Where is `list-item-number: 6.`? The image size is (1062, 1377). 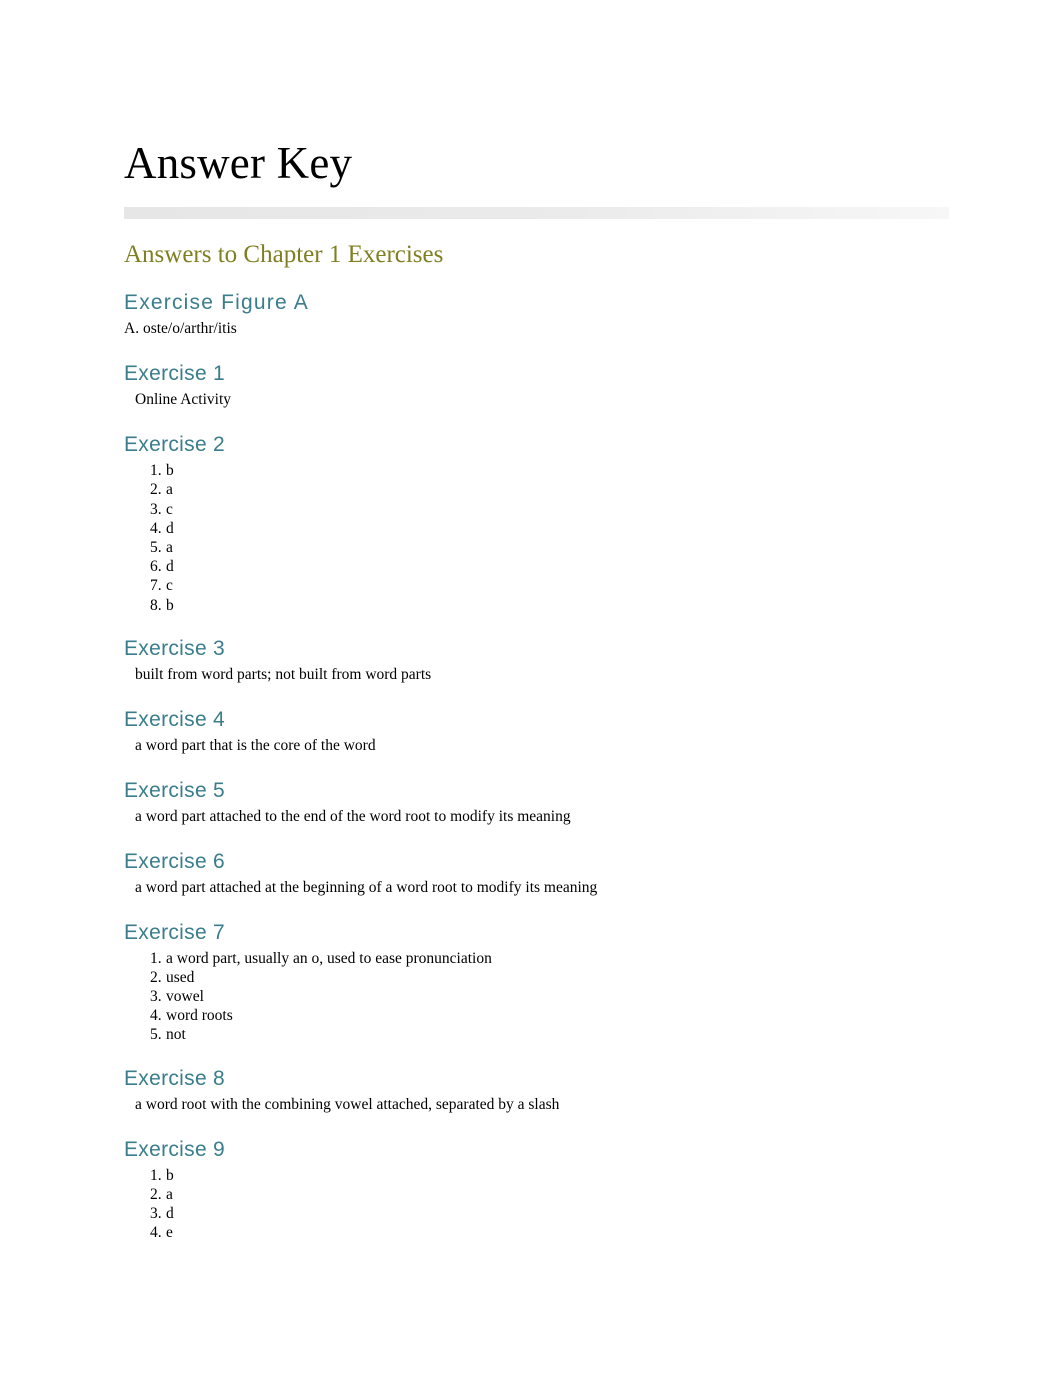 list-item-number: 6. is located at coordinates (156, 567).